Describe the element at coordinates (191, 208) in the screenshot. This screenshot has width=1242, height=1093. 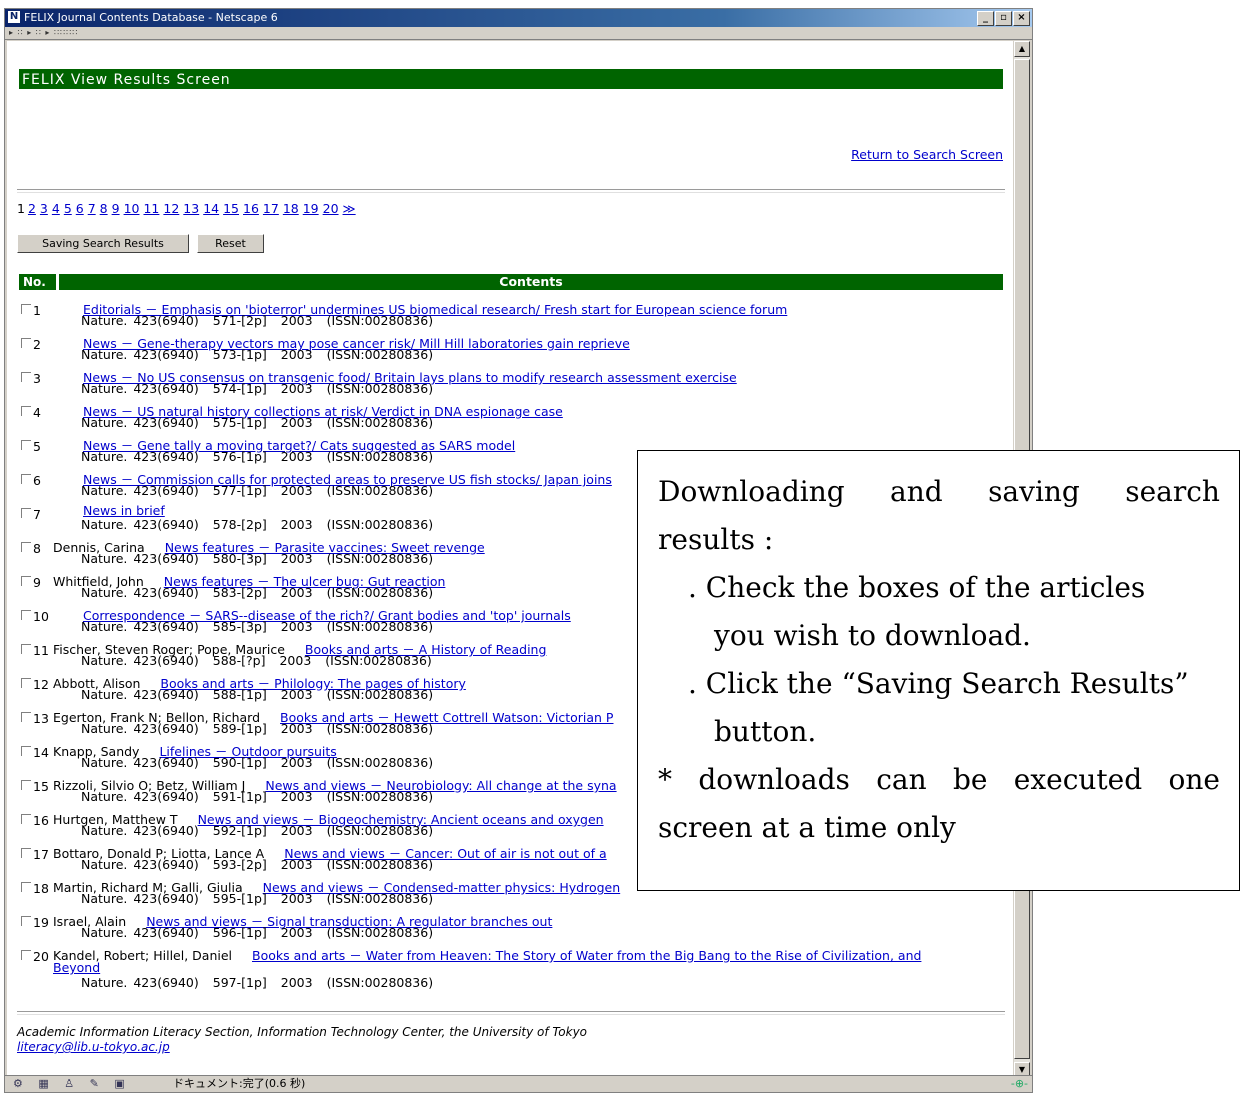
I see `pager-link-13: 13` at that location.